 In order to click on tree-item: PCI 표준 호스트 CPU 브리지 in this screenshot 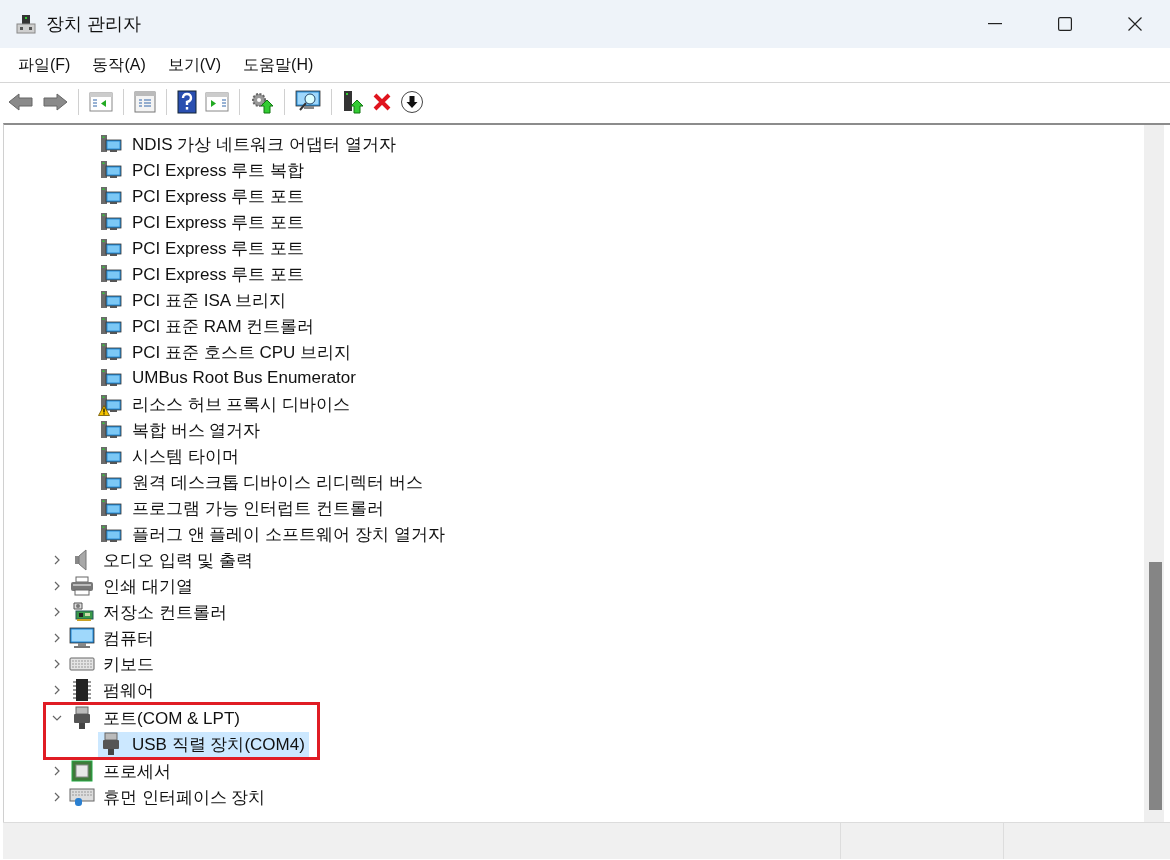, I will do `click(227, 352)`.